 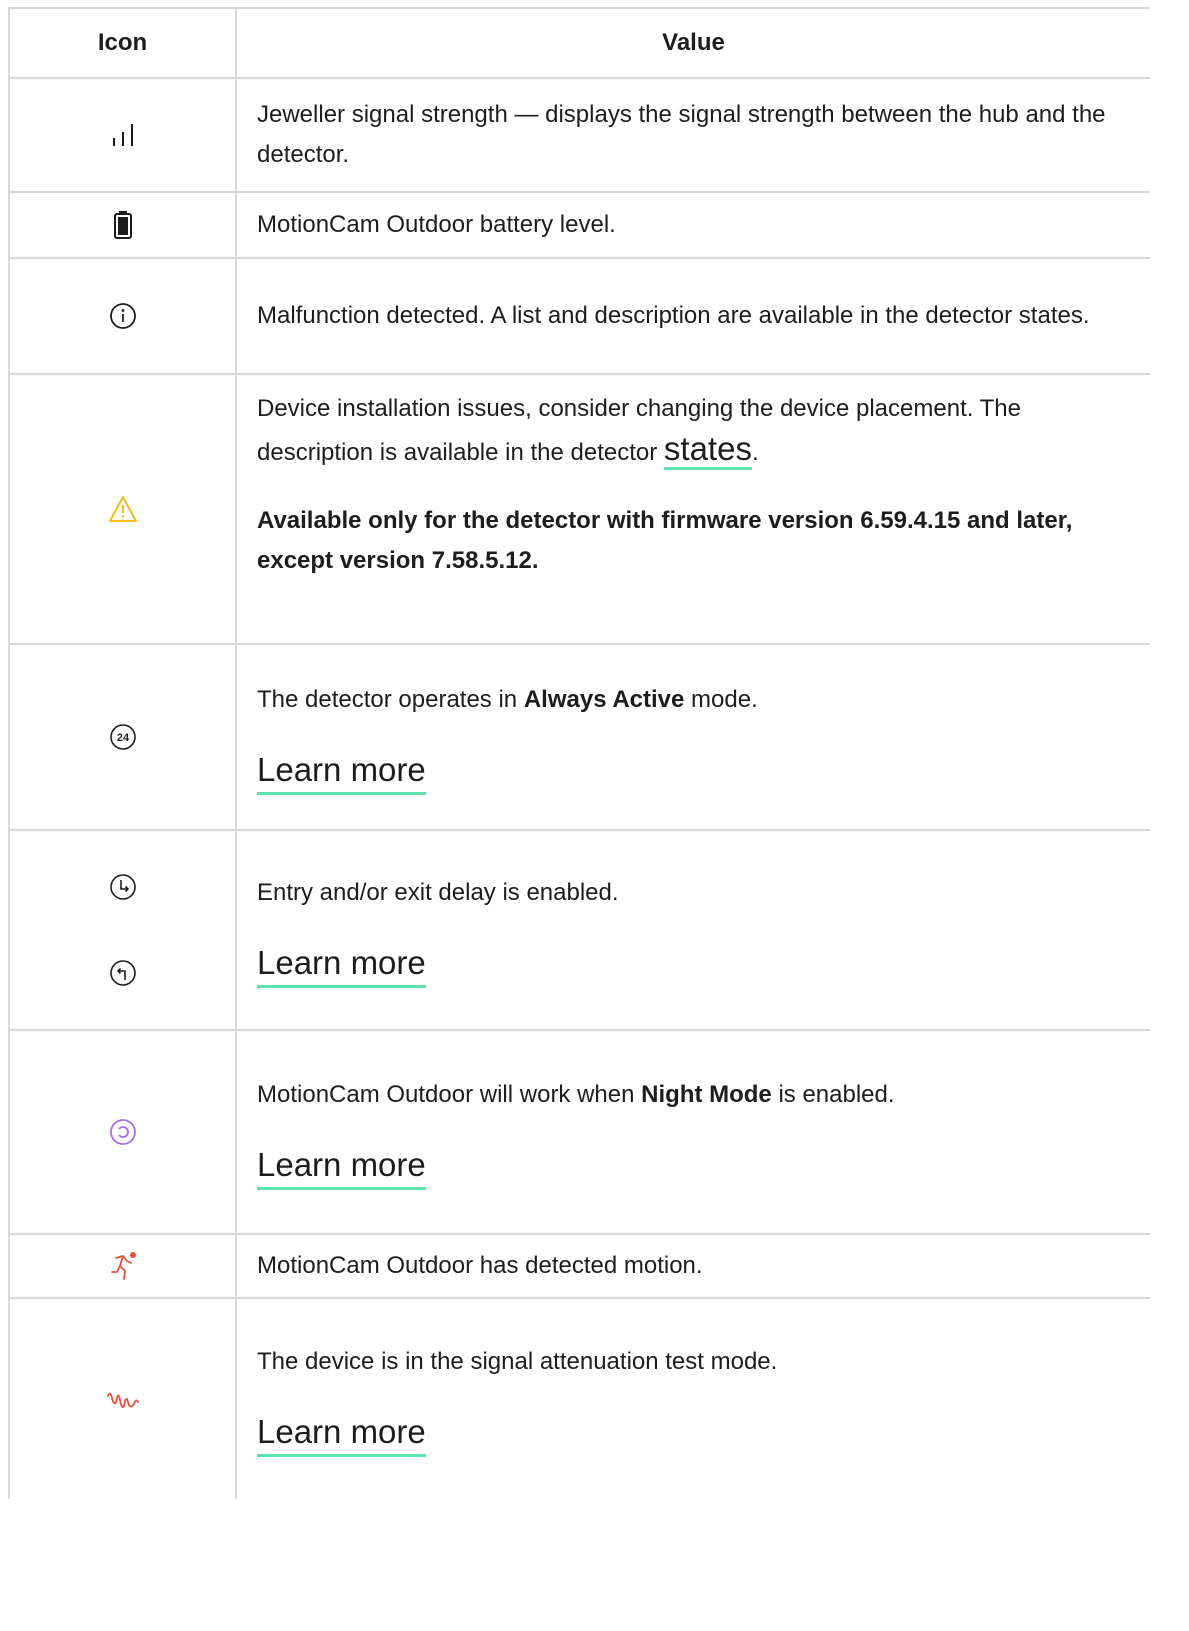 I want to click on always-active-24-icon: 24, so click(x=122, y=737).